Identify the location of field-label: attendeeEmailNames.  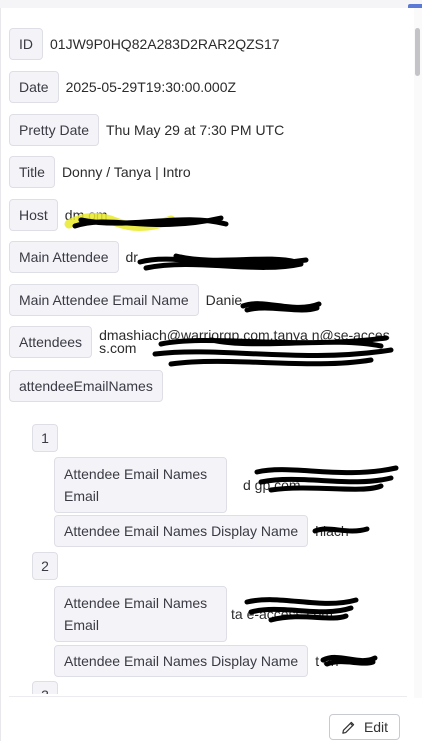
(86, 386).